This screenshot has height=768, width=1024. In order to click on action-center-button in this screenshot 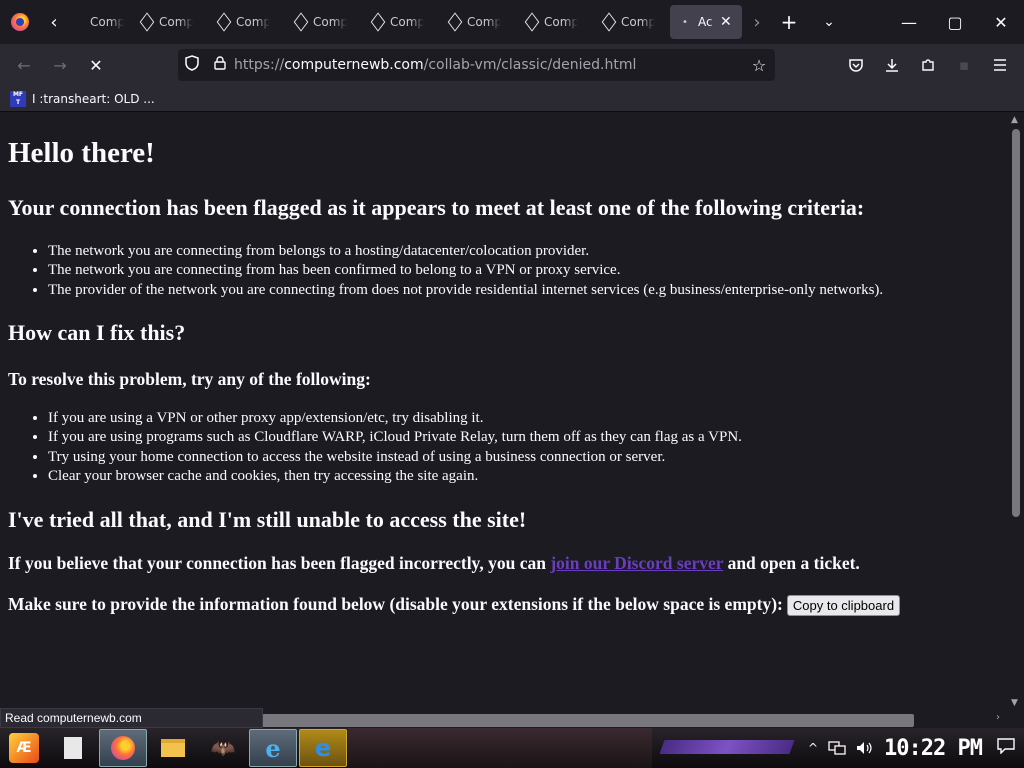, I will do `click(1006, 748)`.